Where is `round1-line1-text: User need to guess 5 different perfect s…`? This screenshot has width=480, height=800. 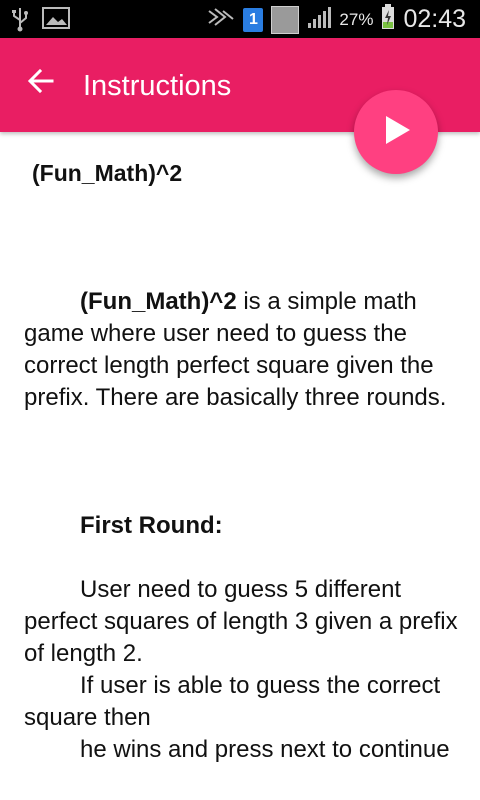
round1-line1-text: User need to guess 5 different perfect s… is located at coordinates (241, 621).